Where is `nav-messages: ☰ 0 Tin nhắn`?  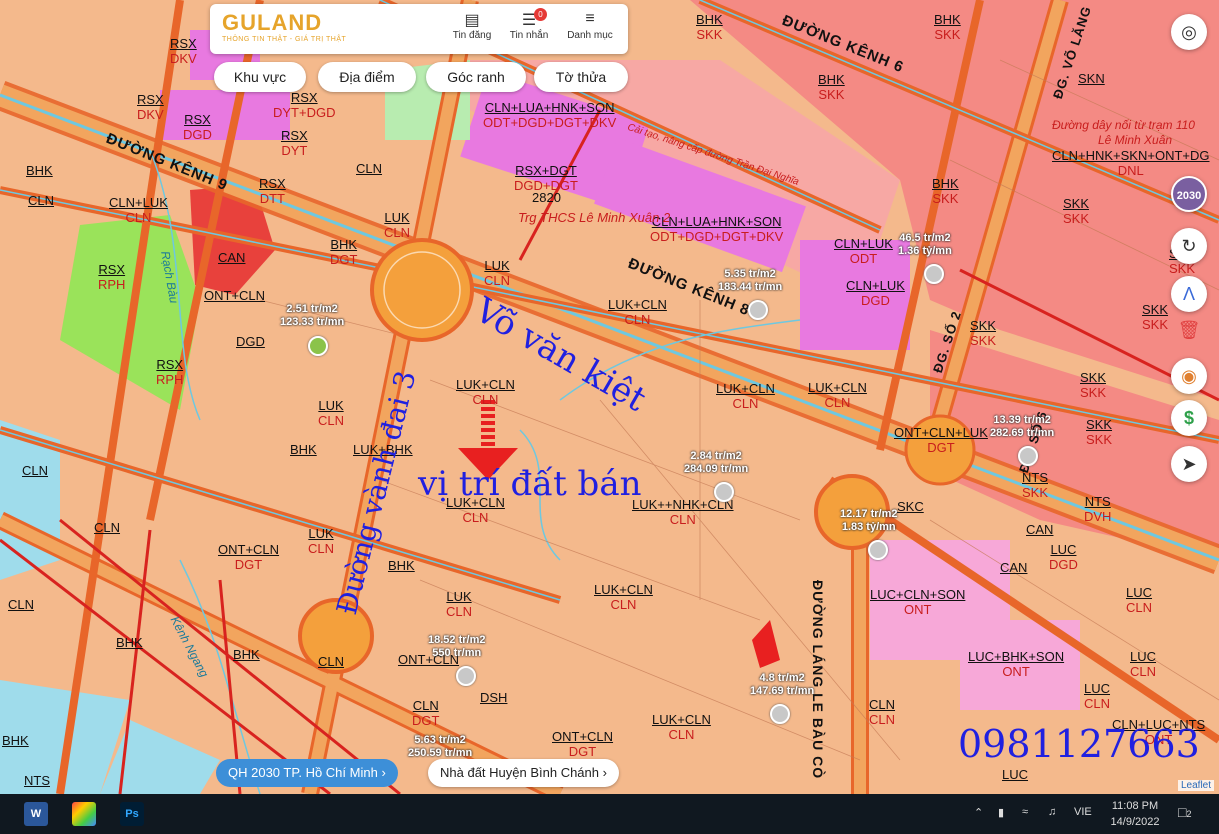
nav-messages: ☰ 0 Tin nhắn is located at coordinates (529, 24).